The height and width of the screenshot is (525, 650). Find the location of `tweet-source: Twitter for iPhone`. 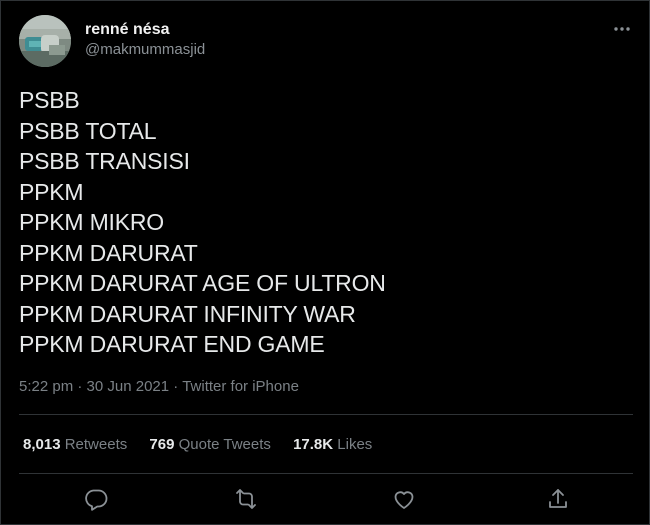

tweet-source: Twitter for iPhone is located at coordinates (240, 386).